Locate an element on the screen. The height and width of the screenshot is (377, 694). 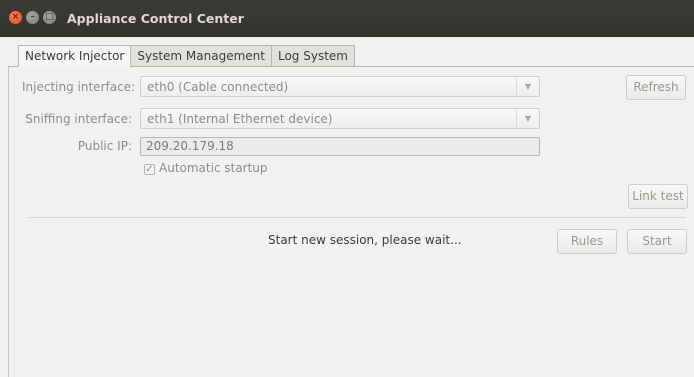
sniffing-interface-label: Sniffing interface: is located at coordinates (78, 119).